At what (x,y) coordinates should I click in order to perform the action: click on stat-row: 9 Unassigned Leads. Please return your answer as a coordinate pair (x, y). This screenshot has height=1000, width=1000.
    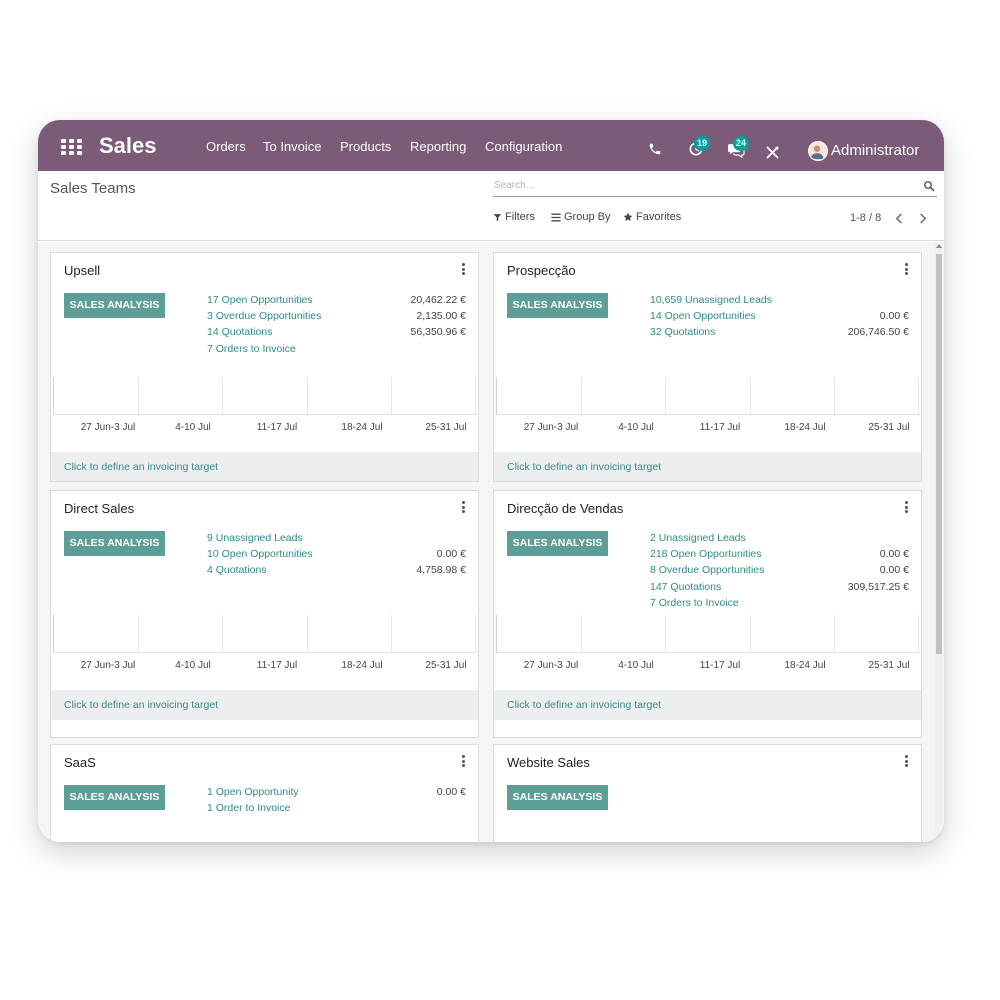
    Looking at the image, I should click on (336, 540).